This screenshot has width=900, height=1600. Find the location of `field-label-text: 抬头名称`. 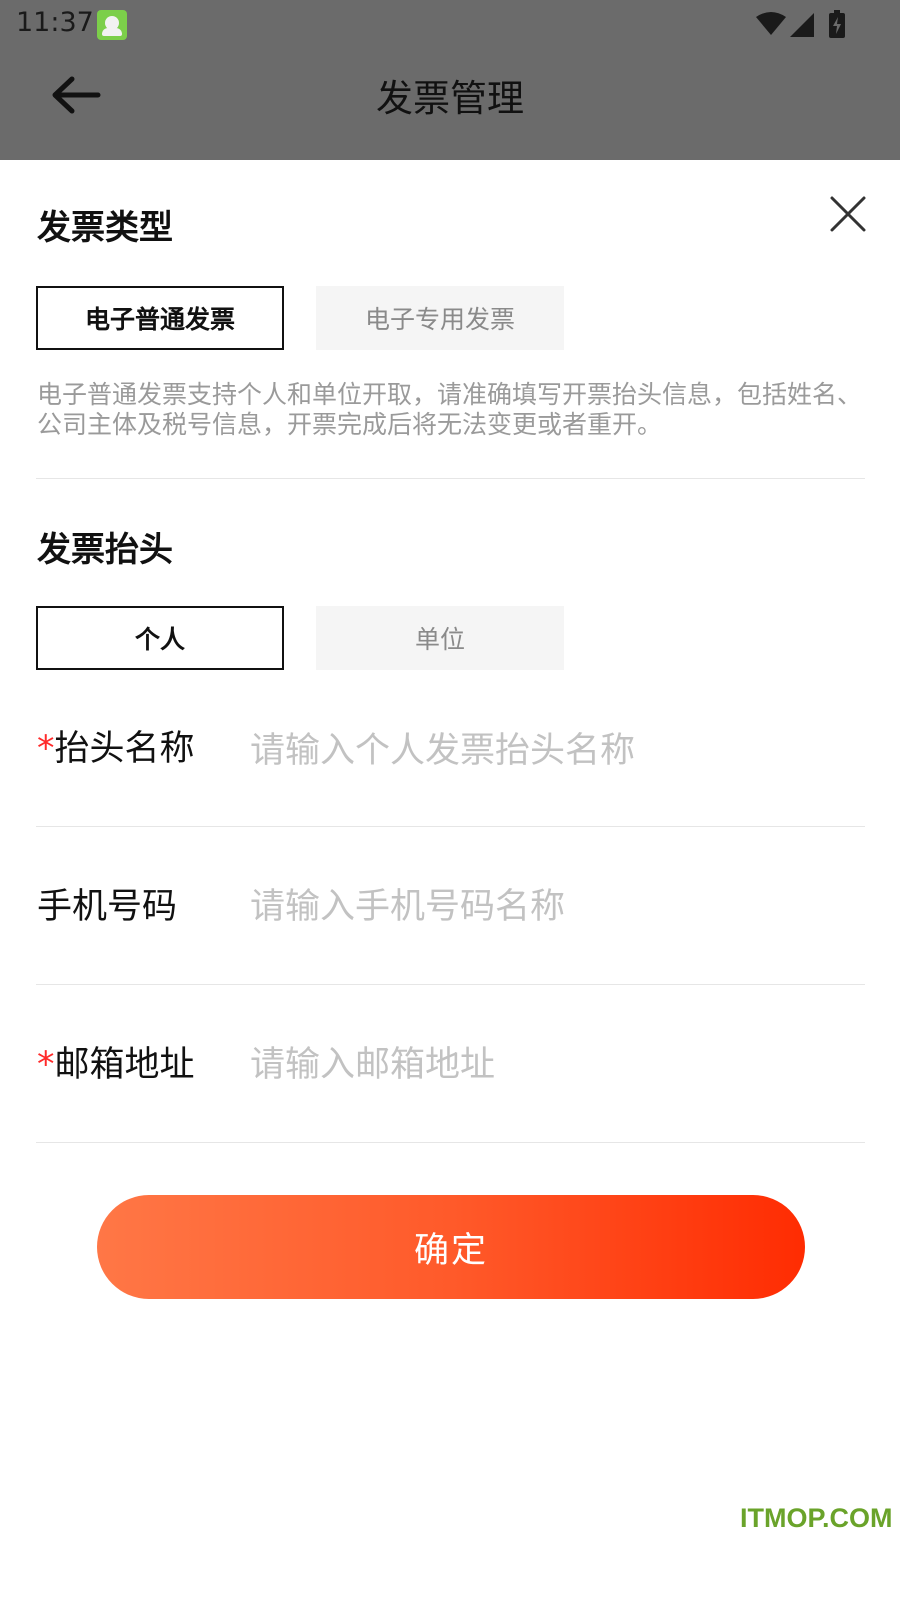

field-label-text: 抬头名称 is located at coordinates (124, 749).